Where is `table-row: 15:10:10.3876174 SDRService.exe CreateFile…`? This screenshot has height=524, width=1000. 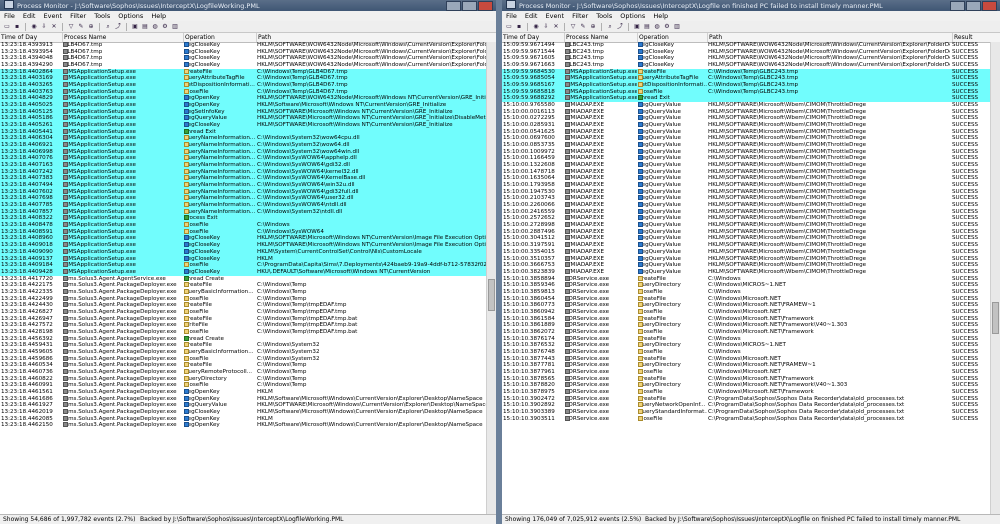 table-row: 15:10:10.3876174 SDRService.exe CreateFile… is located at coordinates (746, 339).